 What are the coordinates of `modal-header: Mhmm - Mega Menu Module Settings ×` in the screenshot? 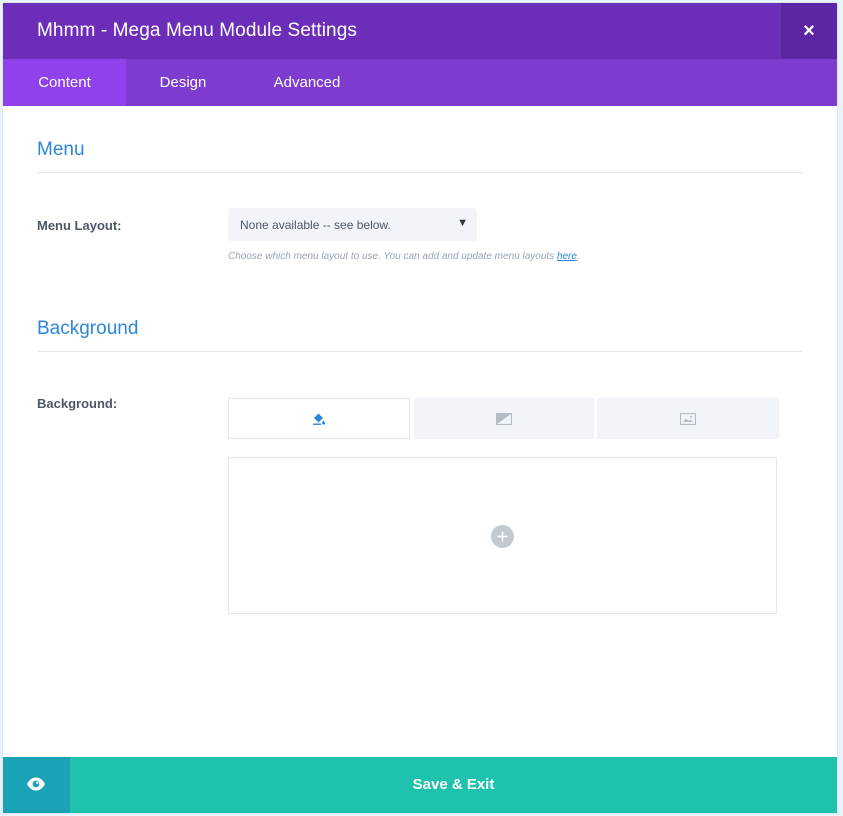 It's located at (420, 31).